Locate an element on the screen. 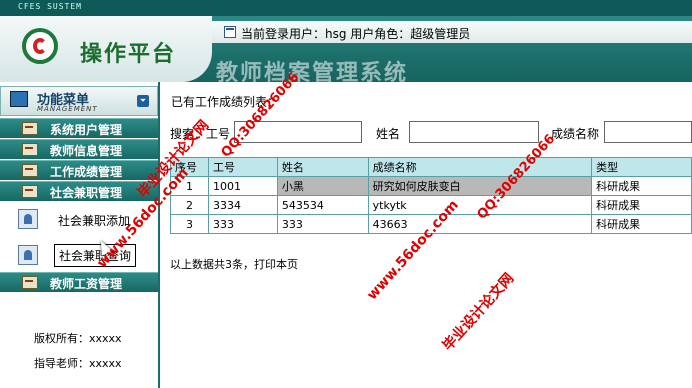 The width and height of the screenshot is (692, 388). table-cell: 2 is located at coordinates (189, 205).